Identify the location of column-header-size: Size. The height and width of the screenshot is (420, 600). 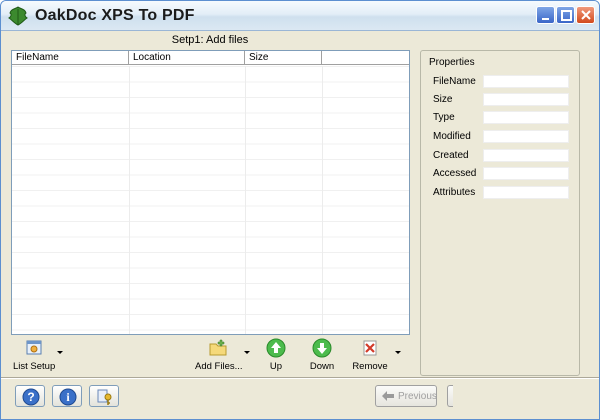
(283, 58).